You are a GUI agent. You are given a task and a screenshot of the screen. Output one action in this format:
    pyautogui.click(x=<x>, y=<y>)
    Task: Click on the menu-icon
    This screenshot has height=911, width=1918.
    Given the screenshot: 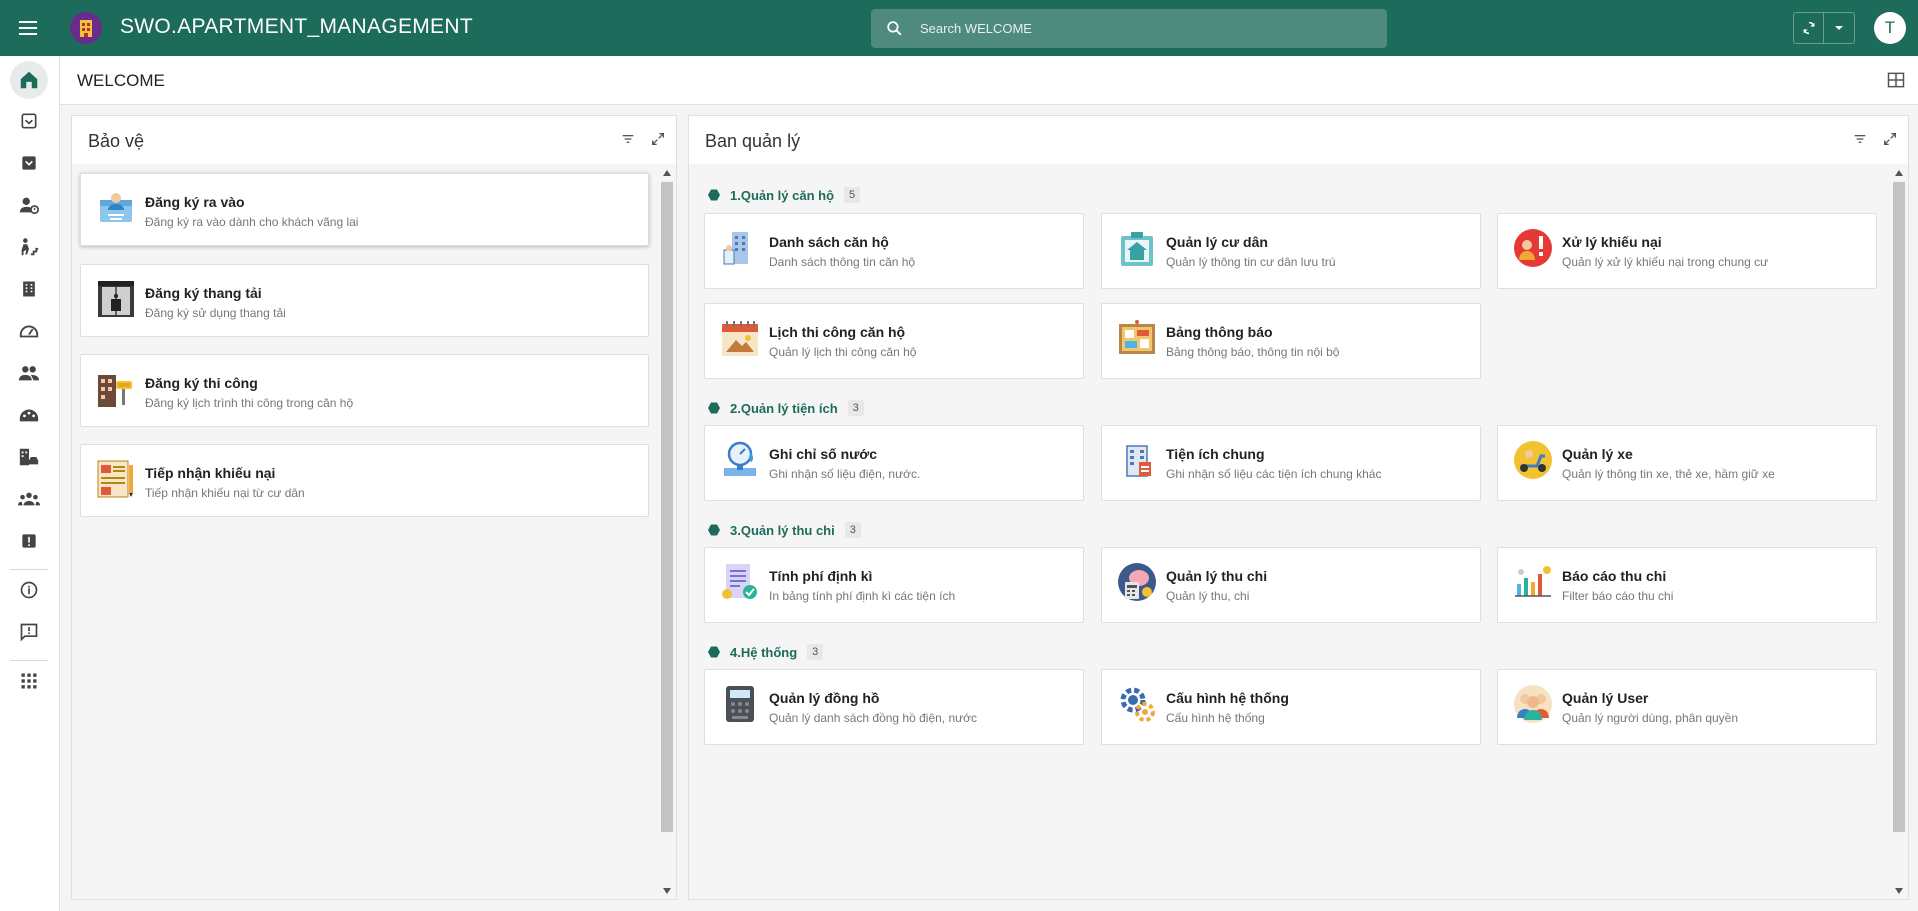 What is the action you would take?
    pyautogui.click(x=28, y=28)
    